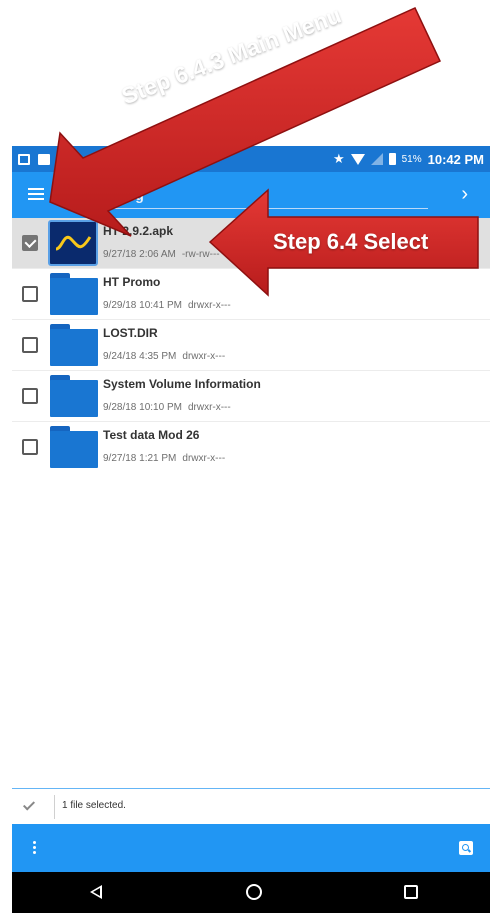 This screenshot has height=913, width=490. I want to click on notification-icons, so click(31, 159).